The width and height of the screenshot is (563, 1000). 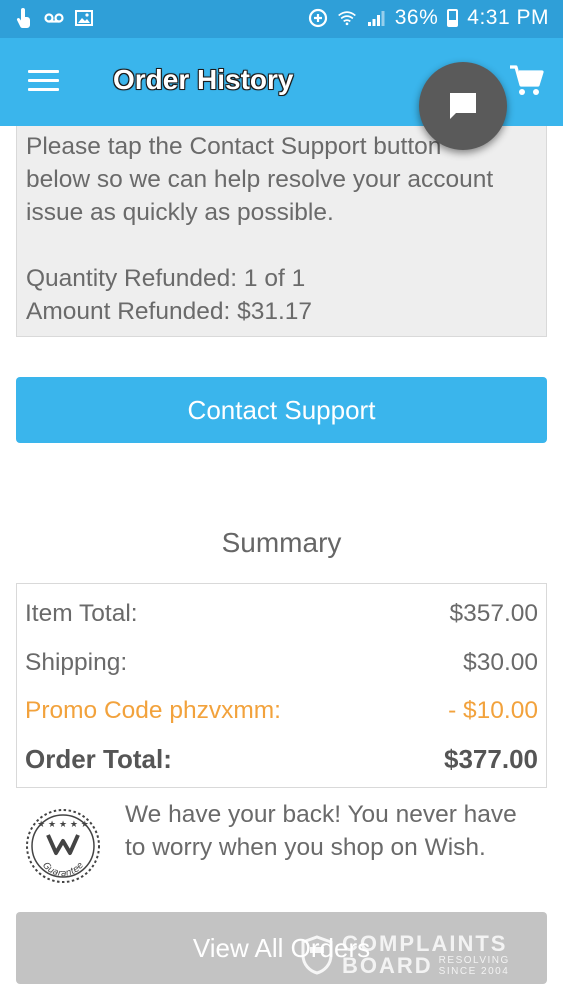 What do you see at coordinates (416, 17) in the screenshot?
I see `battery-percent: 36%` at bounding box center [416, 17].